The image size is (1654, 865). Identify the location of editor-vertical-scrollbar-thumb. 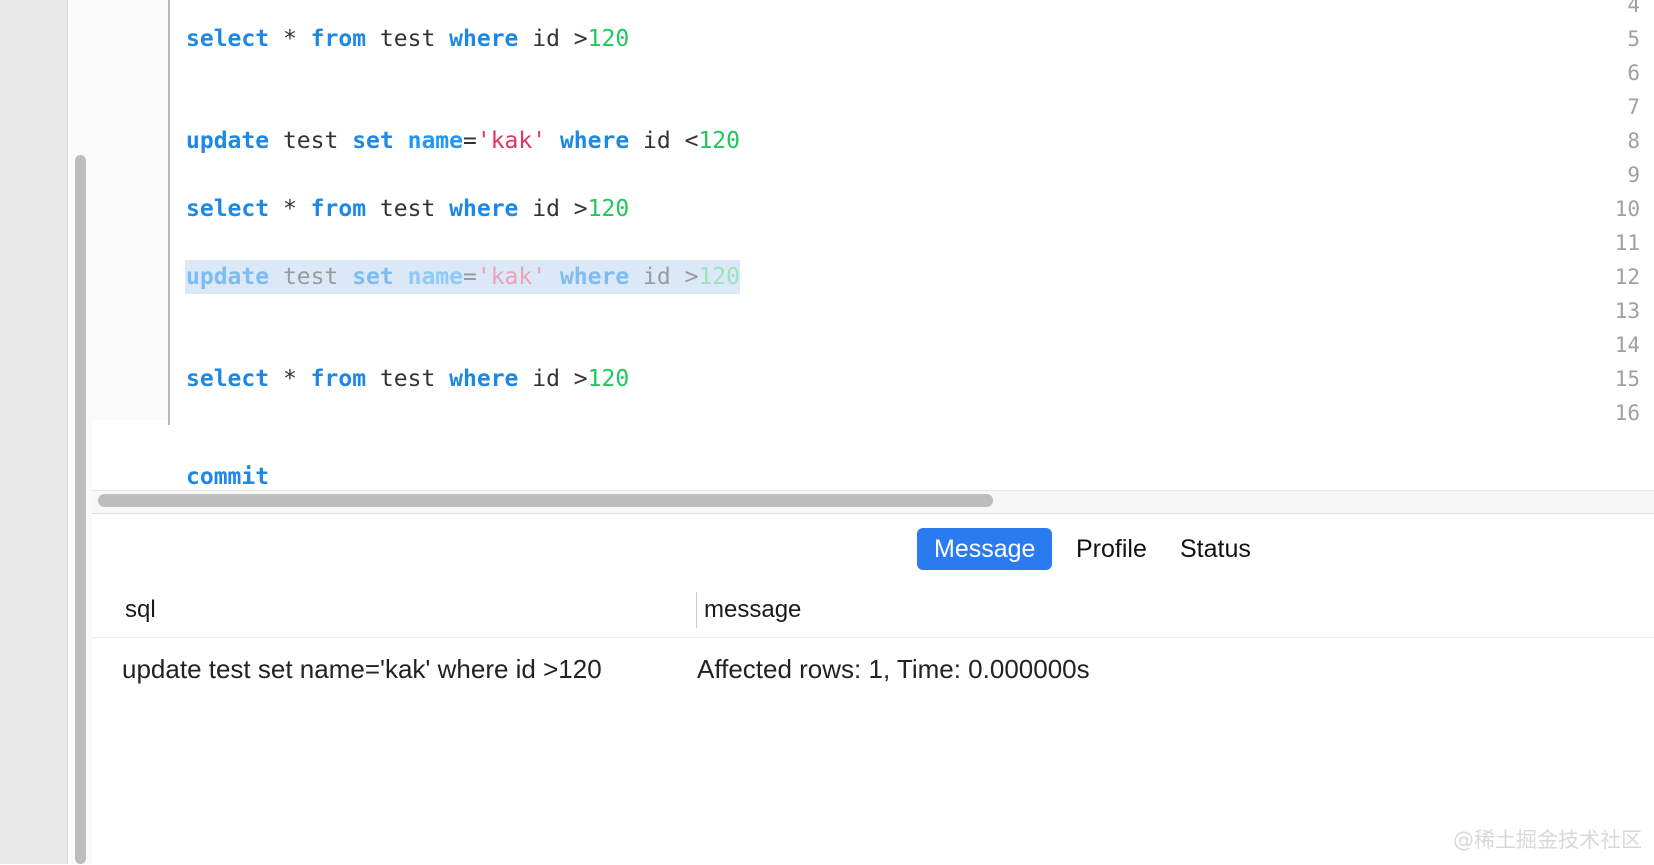
(80, 509).